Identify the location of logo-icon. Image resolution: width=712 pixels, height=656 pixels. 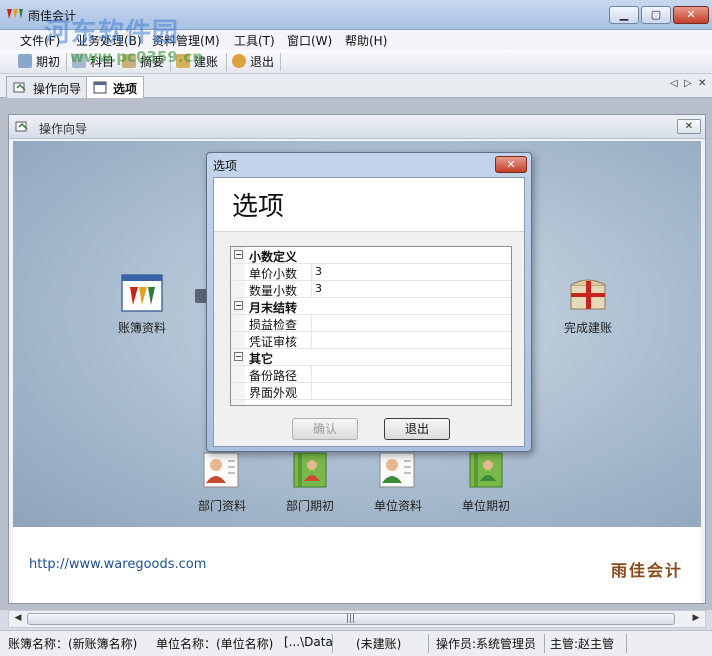
(15, 14).